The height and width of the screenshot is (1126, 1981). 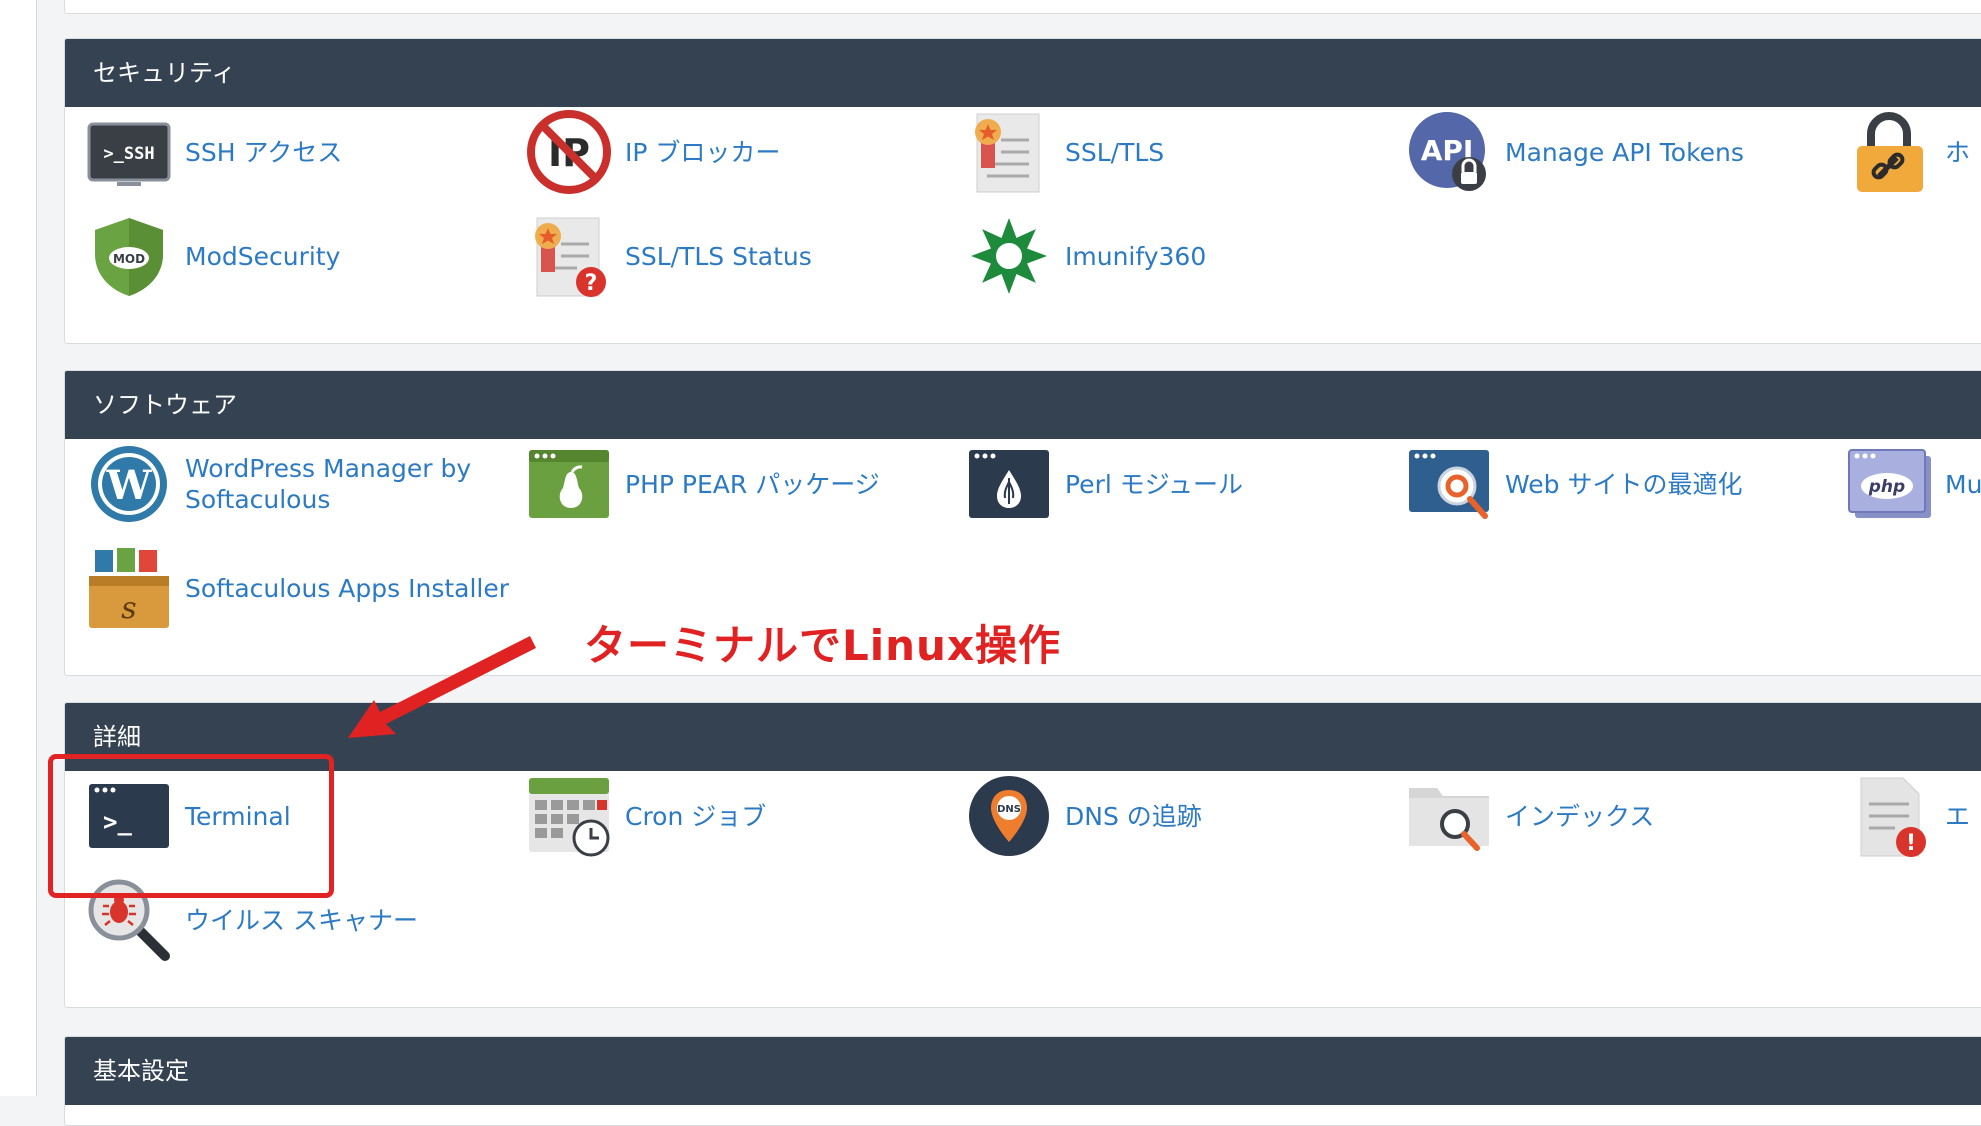 What do you see at coordinates (1889, 816) in the screenshot?
I see `error-doc-icon: !` at bounding box center [1889, 816].